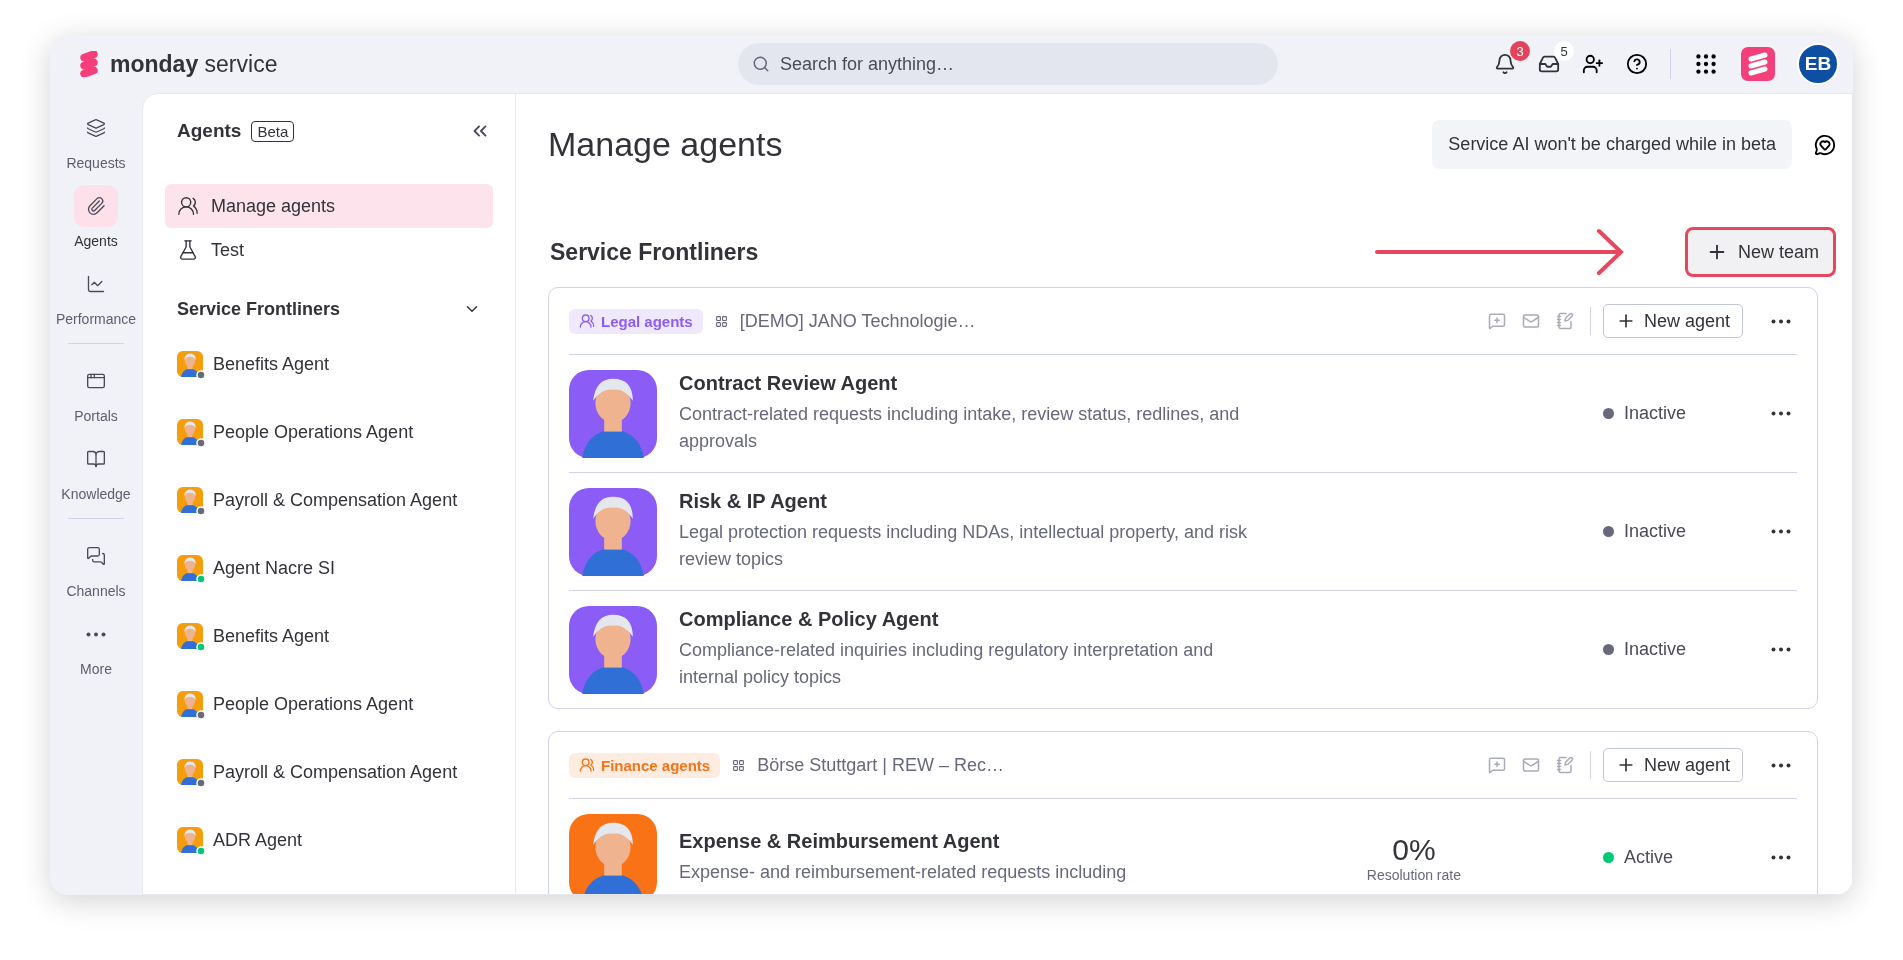  I want to click on flask-icon, so click(188, 250).